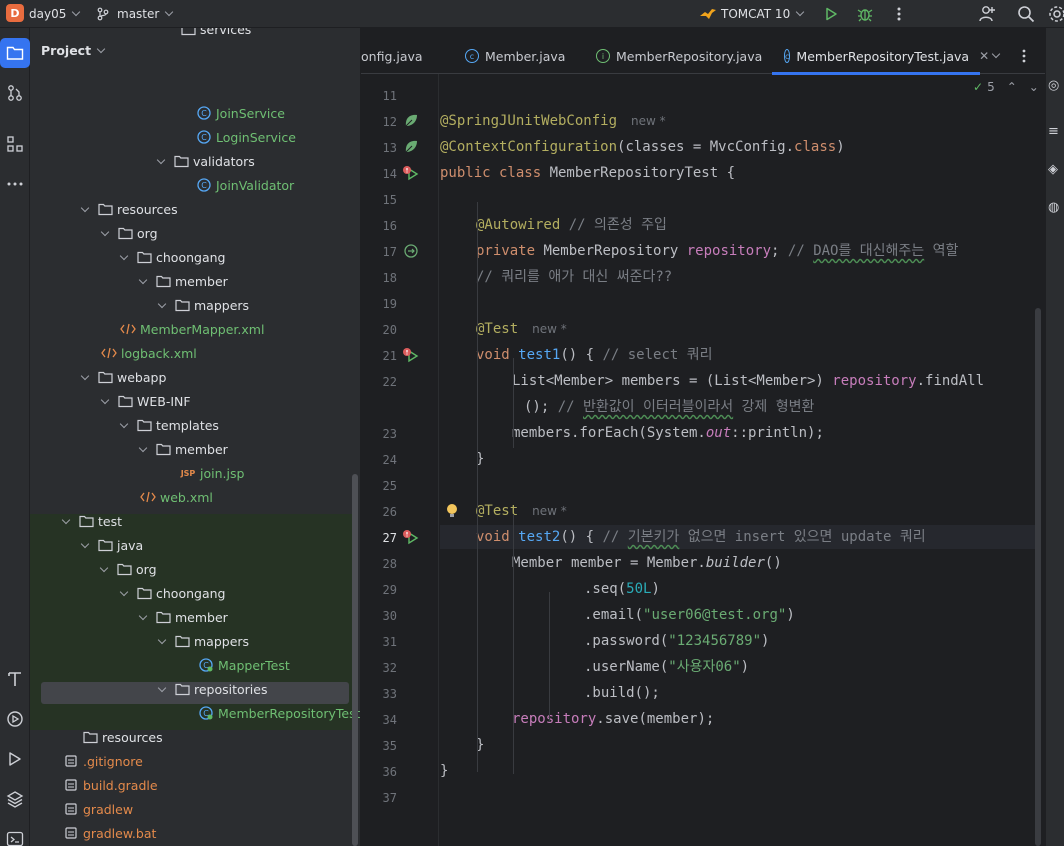 The image size is (1064, 846). Describe the element at coordinates (984, 56) in the screenshot. I see `close-tab-icon: ✕` at that location.